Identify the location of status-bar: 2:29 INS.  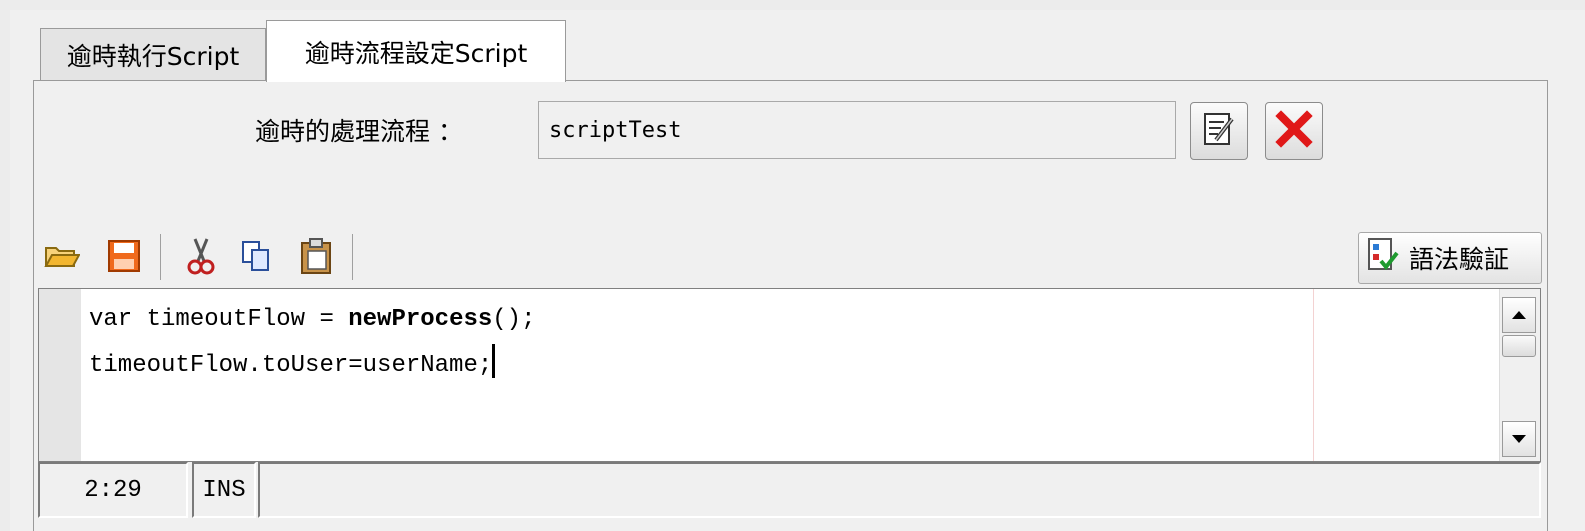
(789, 490).